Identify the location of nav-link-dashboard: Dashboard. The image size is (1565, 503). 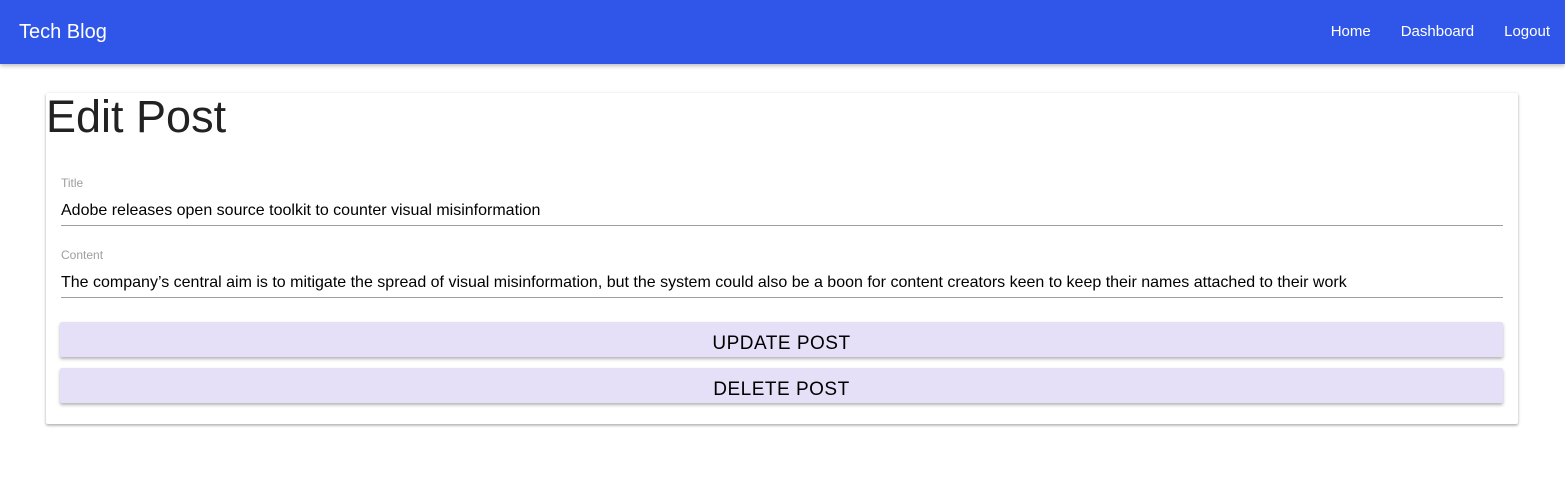
(1437, 32).